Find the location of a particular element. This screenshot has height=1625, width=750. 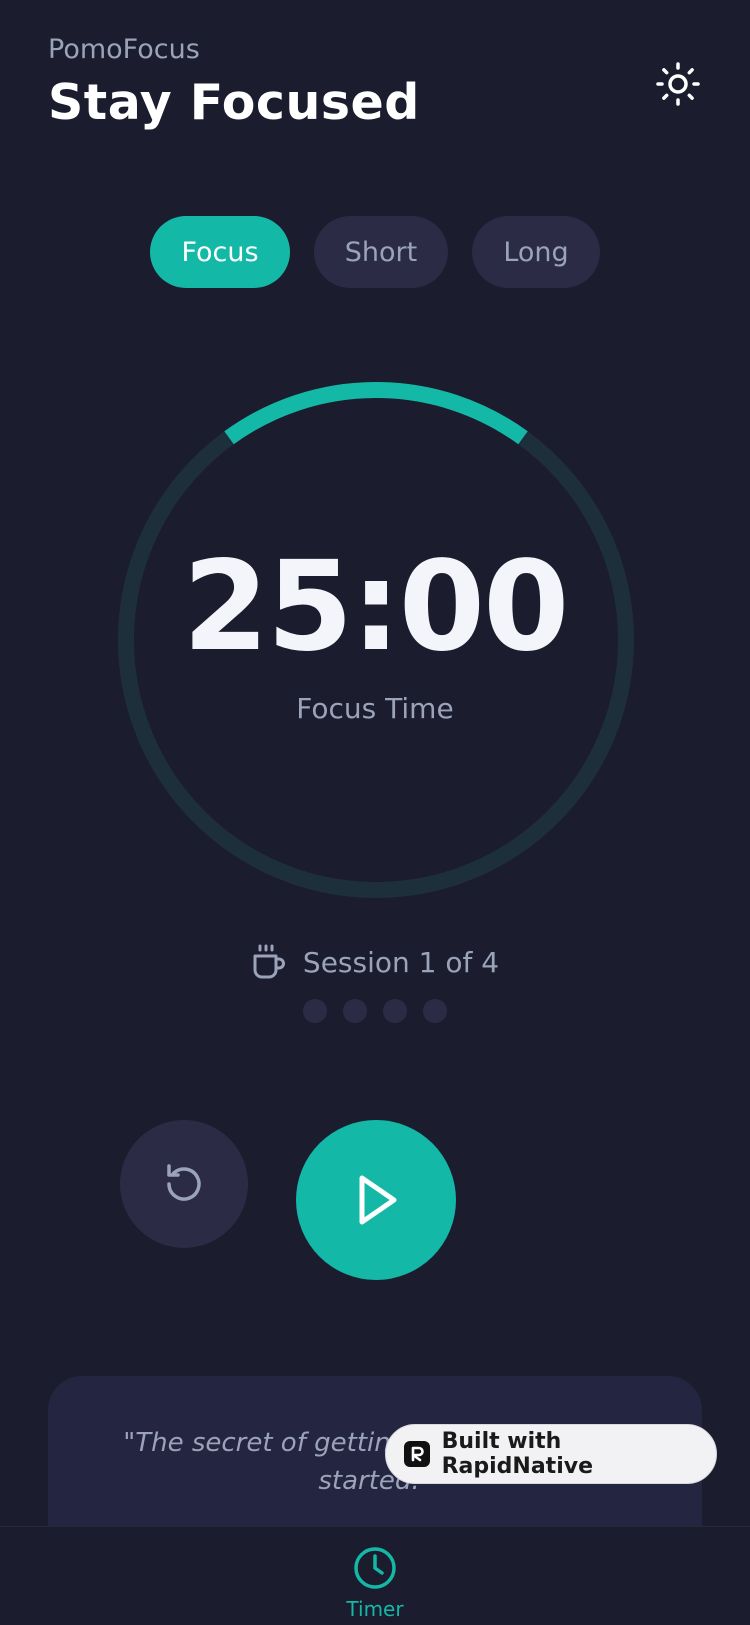

mode-short-button: Short is located at coordinates (381, 252).